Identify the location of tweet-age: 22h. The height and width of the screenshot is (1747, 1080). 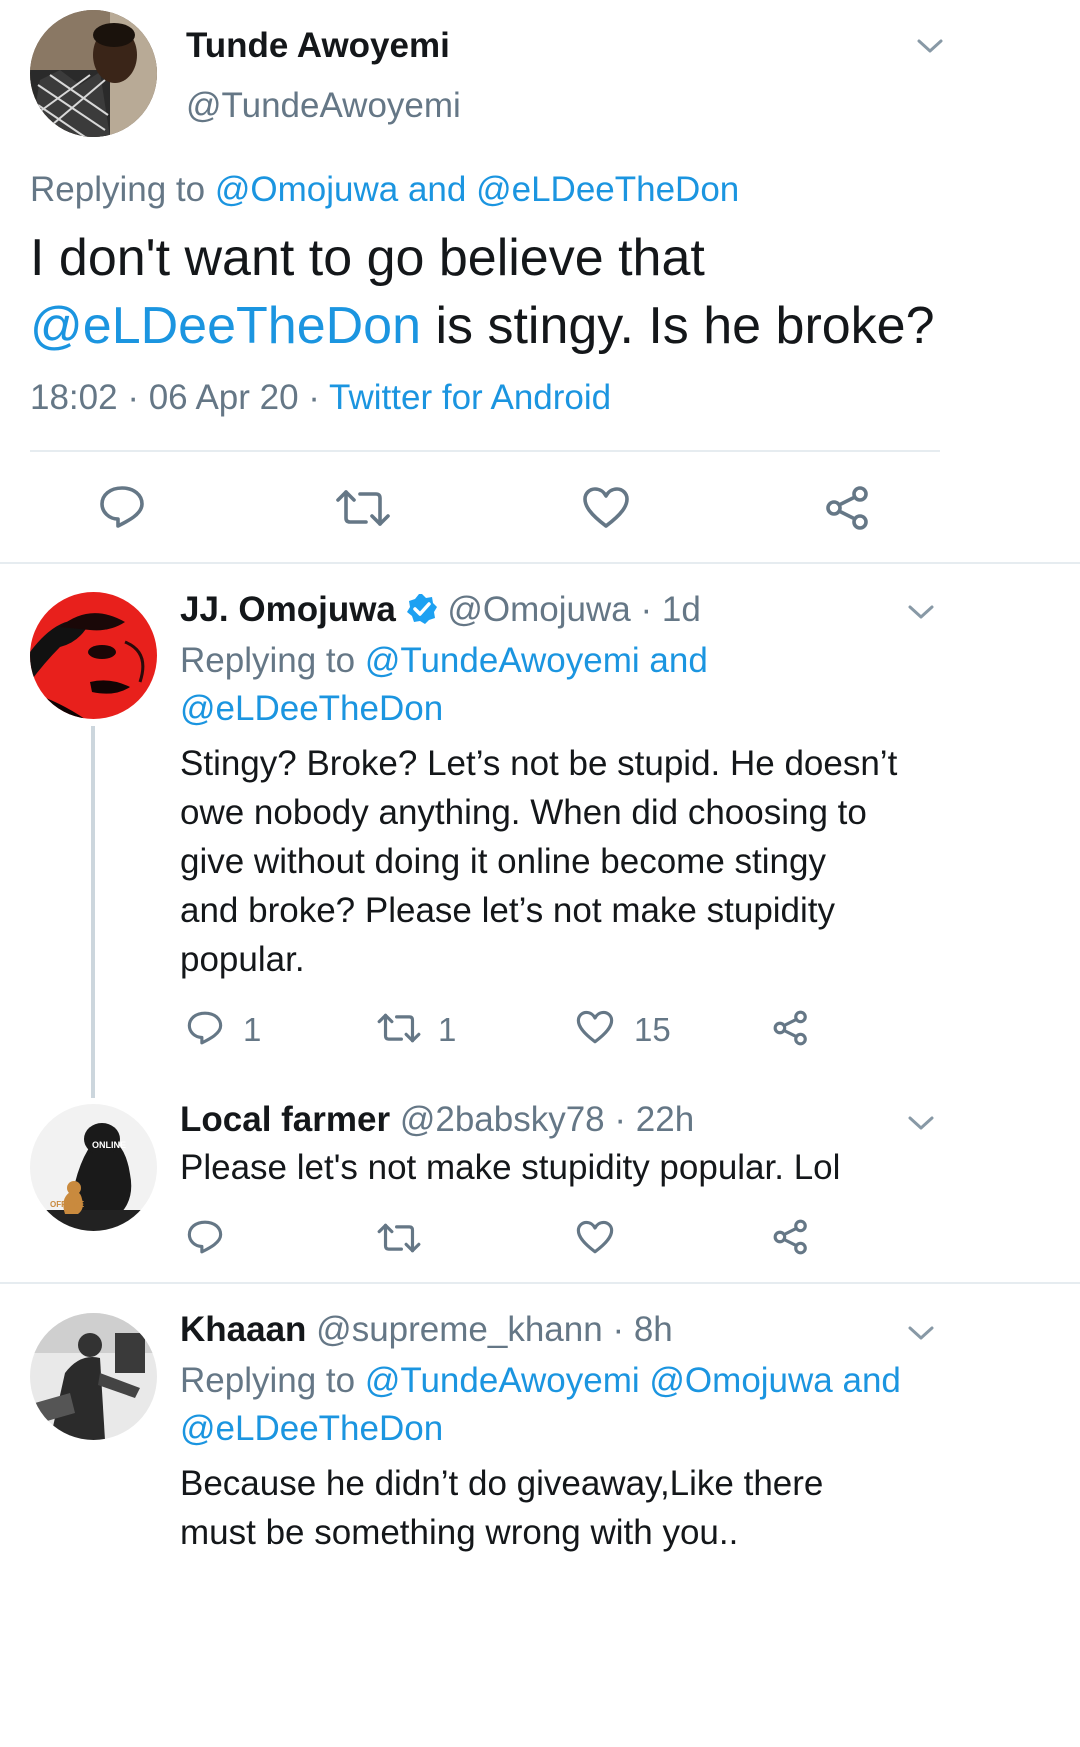
(665, 1119).